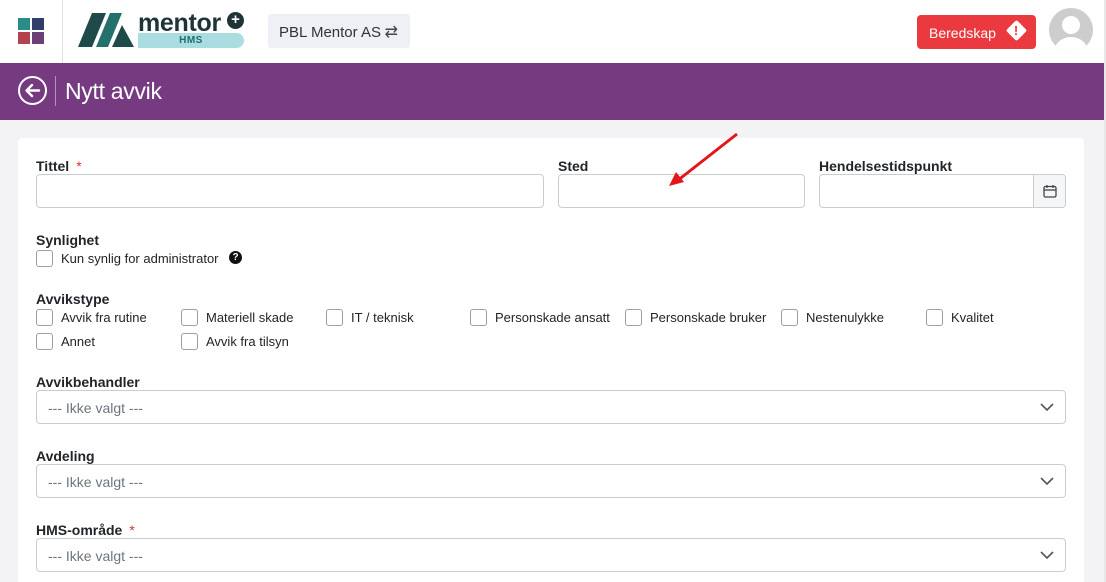 Image resolution: width=1106 pixels, height=582 pixels. Describe the element at coordinates (79, 530) in the screenshot. I see `hms-omrade-label-text: HMS-område` at that location.